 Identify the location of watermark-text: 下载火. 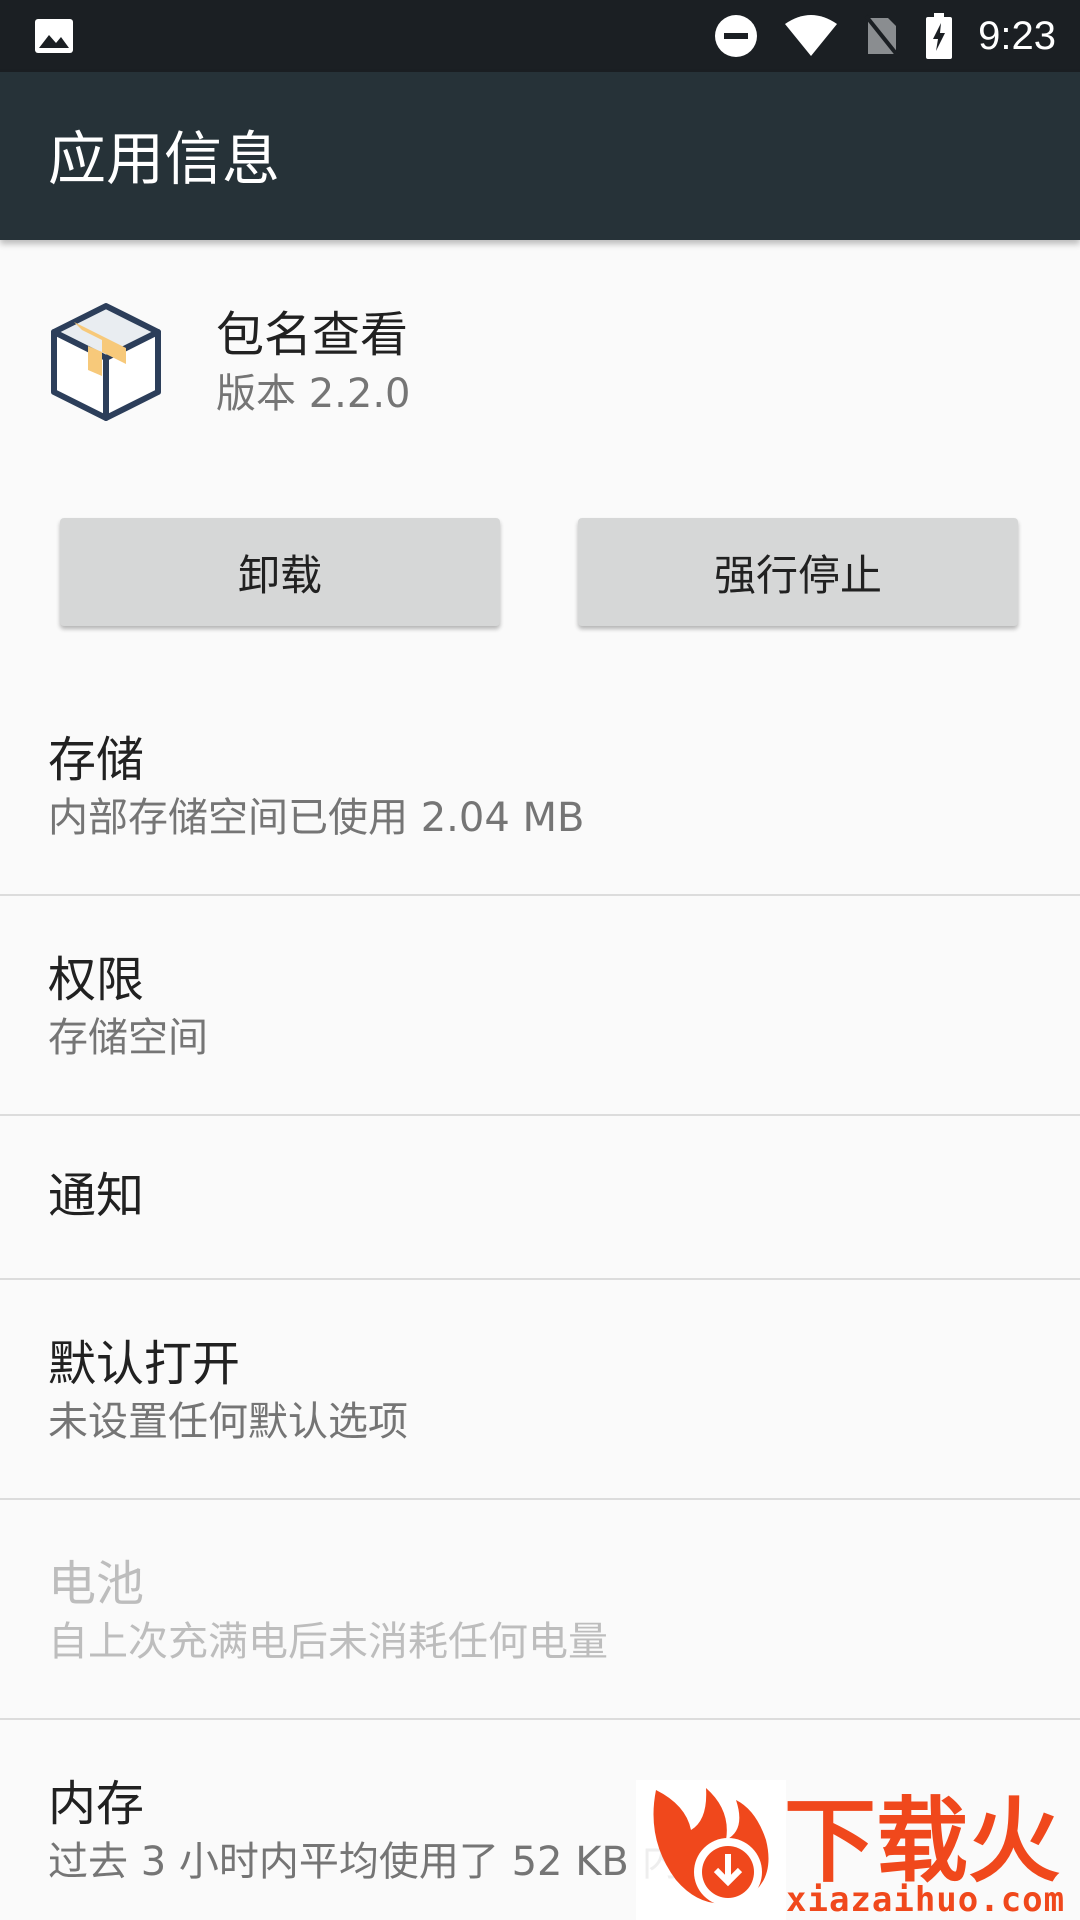
(922, 1841).